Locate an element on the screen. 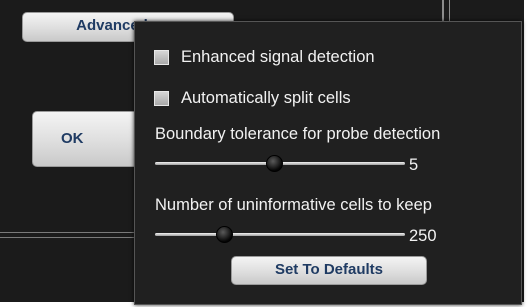 The width and height of the screenshot is (532, 307). enhanced-signal-detection-label: Enhanced signal detection is located at coordinates (278, 56).